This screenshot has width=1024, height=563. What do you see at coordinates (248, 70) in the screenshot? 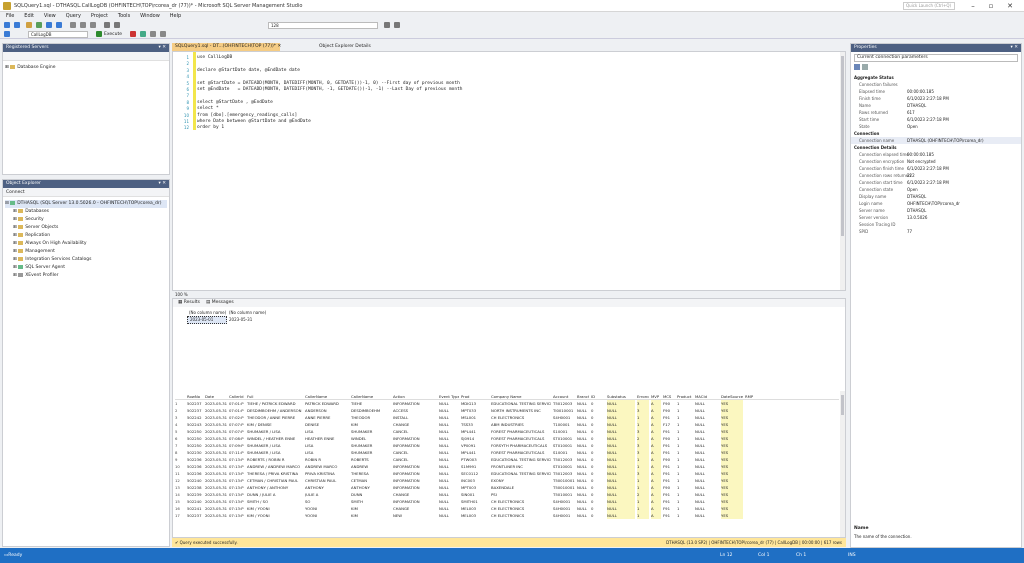
I see `code-line: declare @StartDate date, @EndDate date` at bounding box center [248, 70].